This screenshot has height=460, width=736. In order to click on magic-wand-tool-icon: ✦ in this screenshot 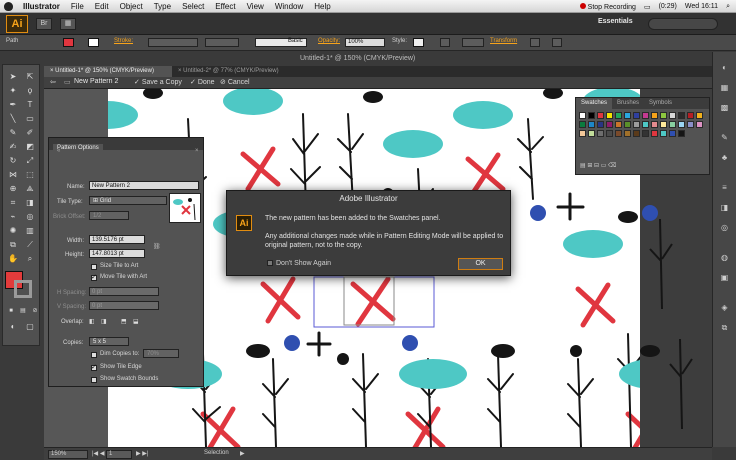, I will do `click(13, 91)`.